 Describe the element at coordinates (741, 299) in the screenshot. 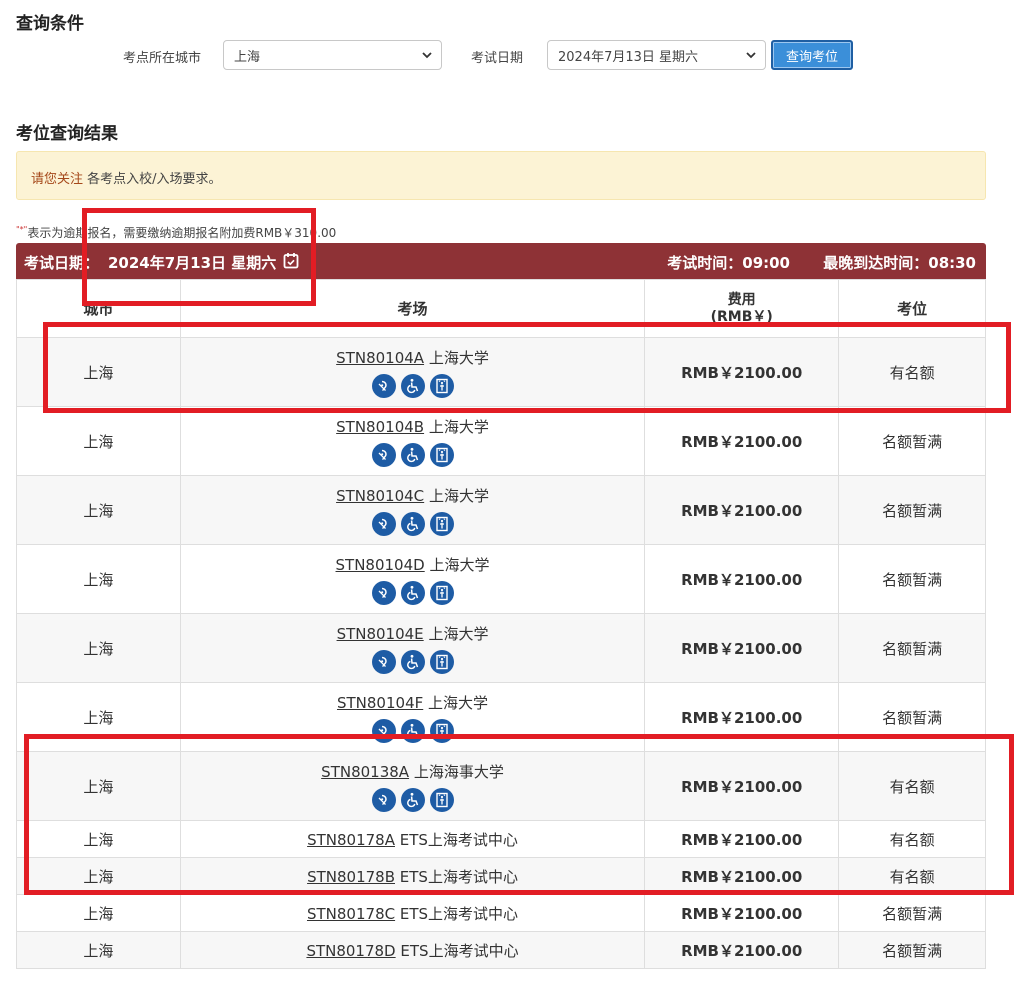

I see `fee-header-line1: 费用` at that location.